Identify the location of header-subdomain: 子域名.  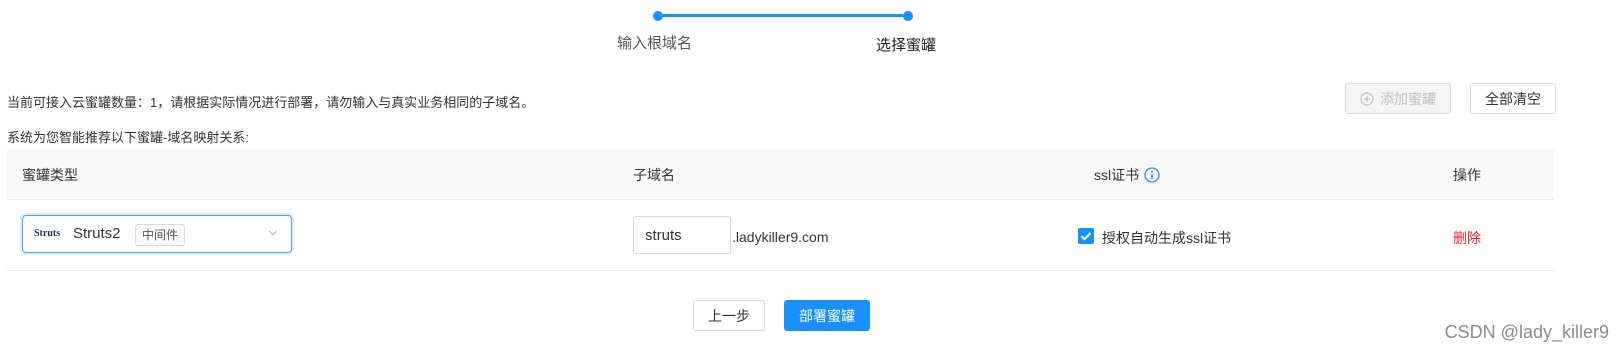
(654, 175).